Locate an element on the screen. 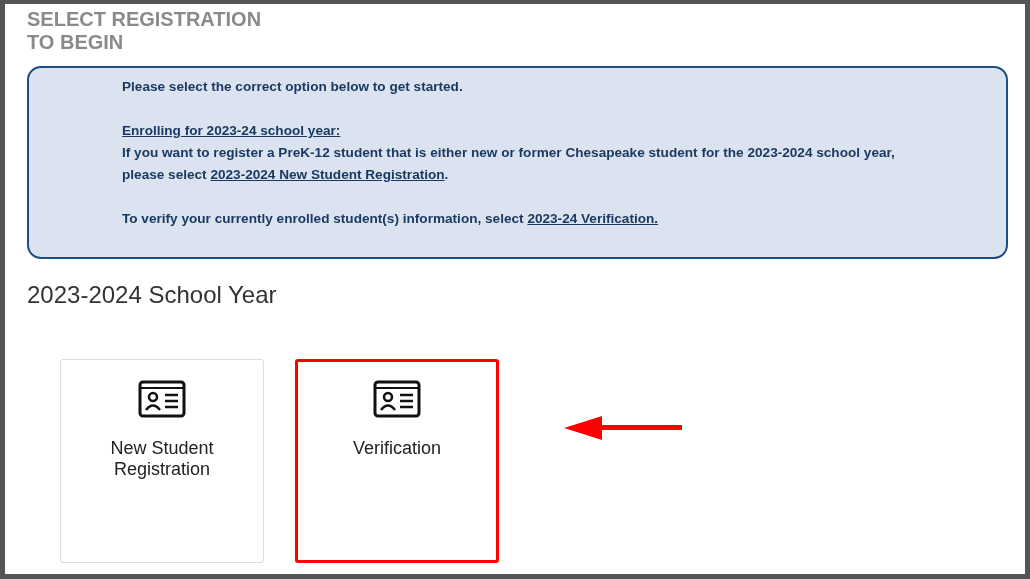 The image size is (1030, 579). registration-card: Verification is located at coordinates (397, 461).